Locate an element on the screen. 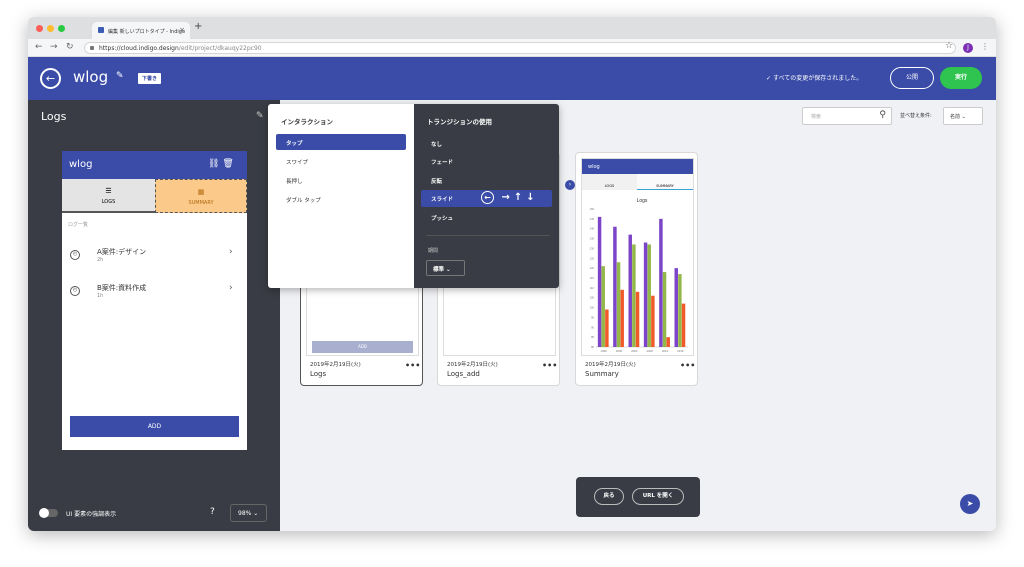  y-tick-label: 105 is located at coordinates (592, 298).